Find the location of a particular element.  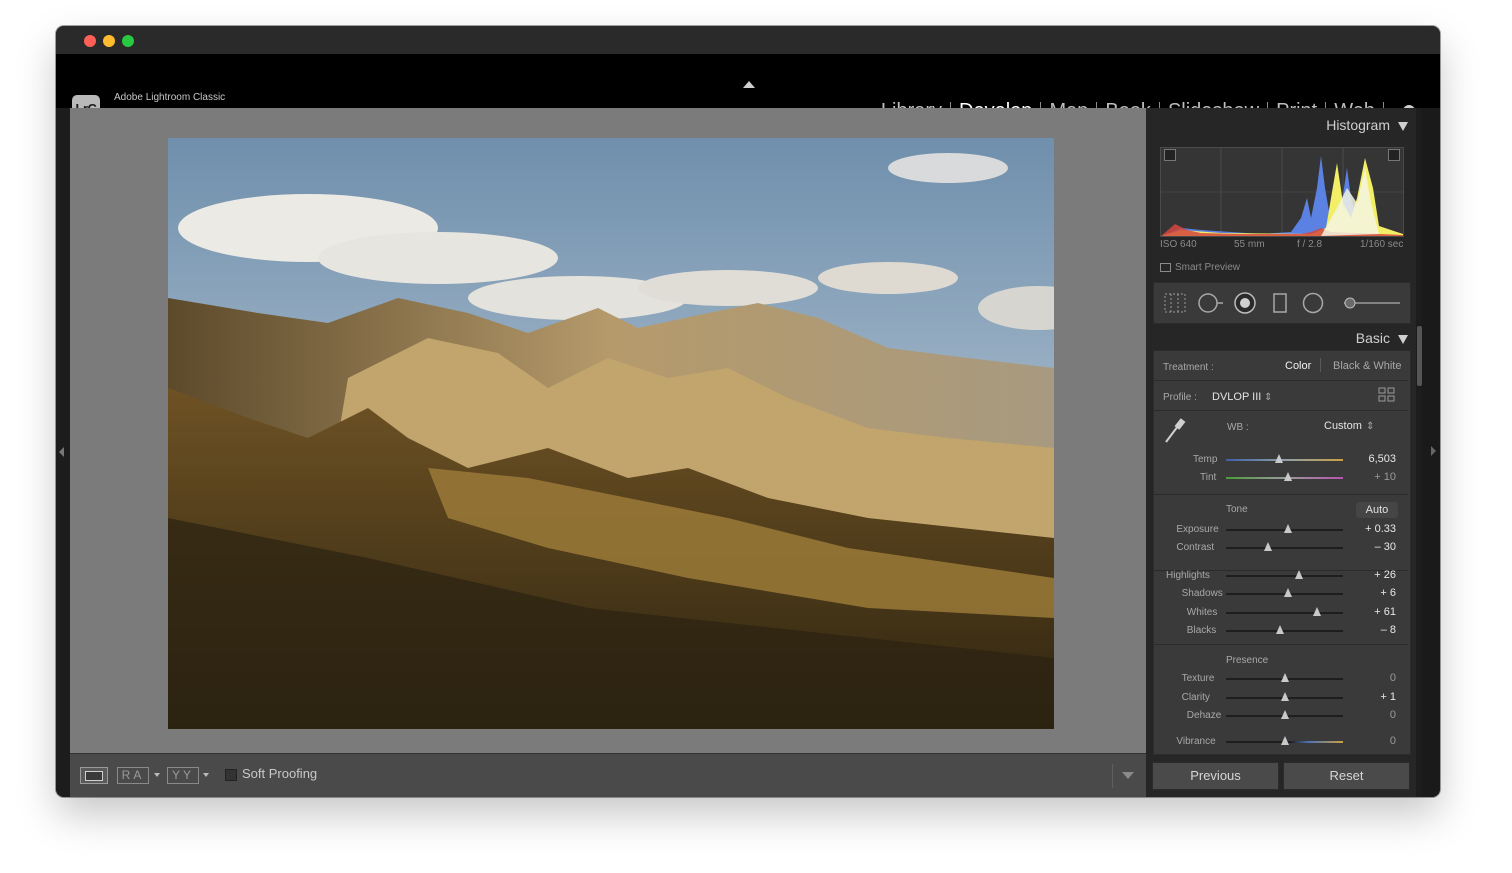

tint-label: Tint is located at coordinates (1208, 477).